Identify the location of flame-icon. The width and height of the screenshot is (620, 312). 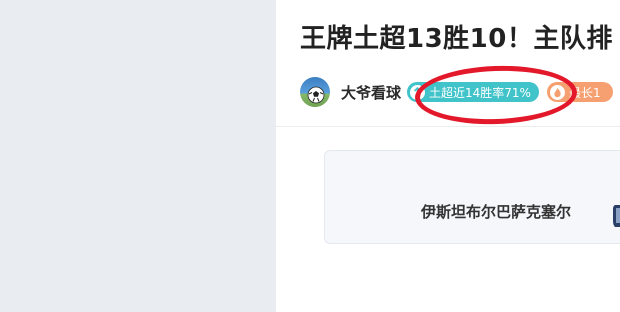
(557, 92).